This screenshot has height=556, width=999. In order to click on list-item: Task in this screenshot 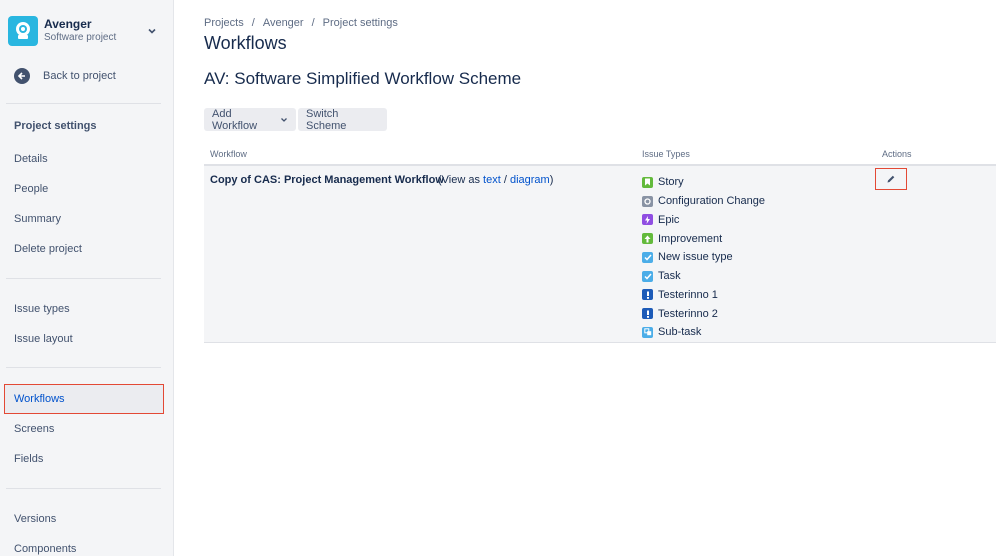, I will do `click(703, 276)`.